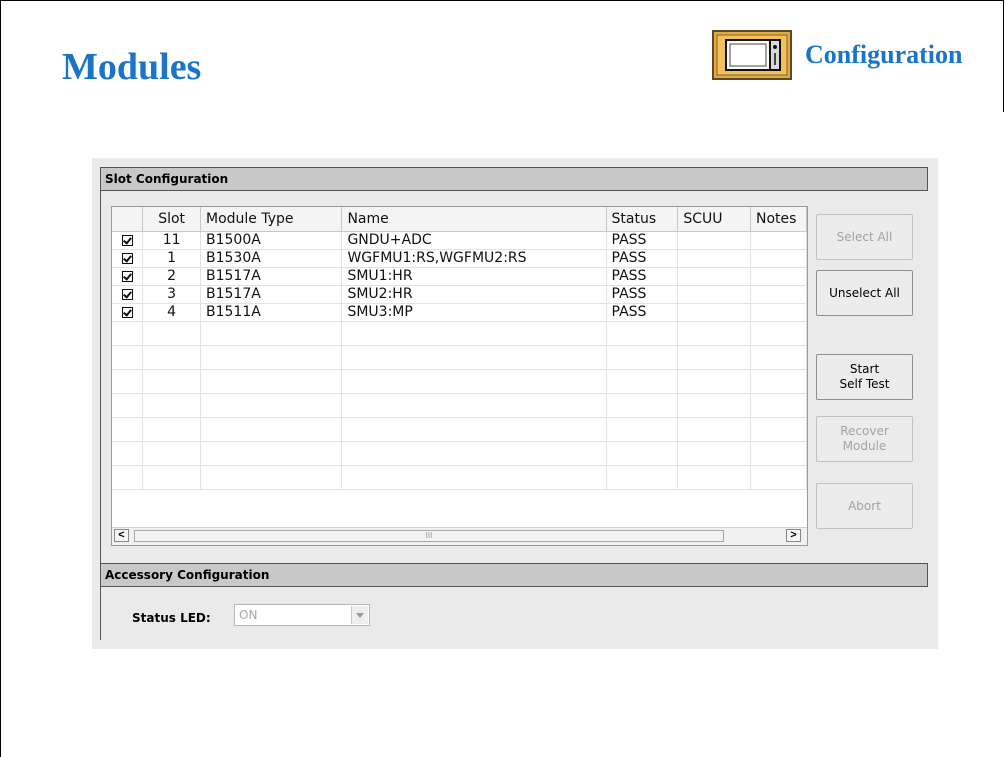 Image resolution: width=1005 pixels, height=757 pixels. What do you see at coordinates (302, 615) in the screenshot?
I see `status-led-select: ON` at bounding box center [302, 615].